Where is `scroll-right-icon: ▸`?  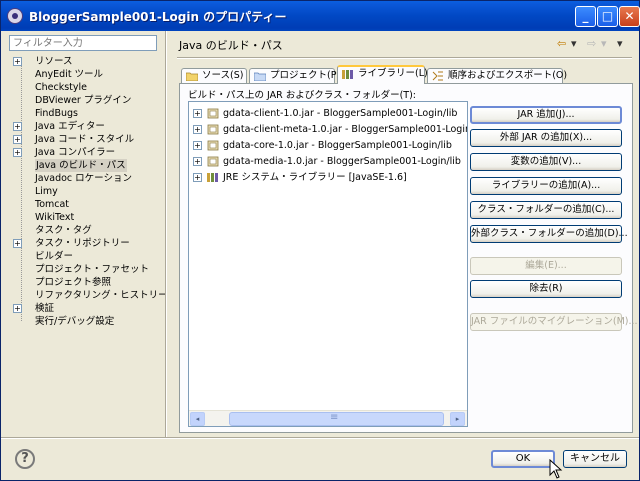
scroll-right-icon: ▸ is located at coordinates (457, 419).